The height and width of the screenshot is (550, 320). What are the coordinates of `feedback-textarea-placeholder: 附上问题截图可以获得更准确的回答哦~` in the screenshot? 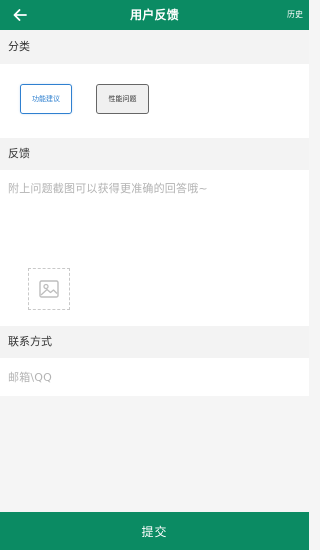 It's located at (108, 188).